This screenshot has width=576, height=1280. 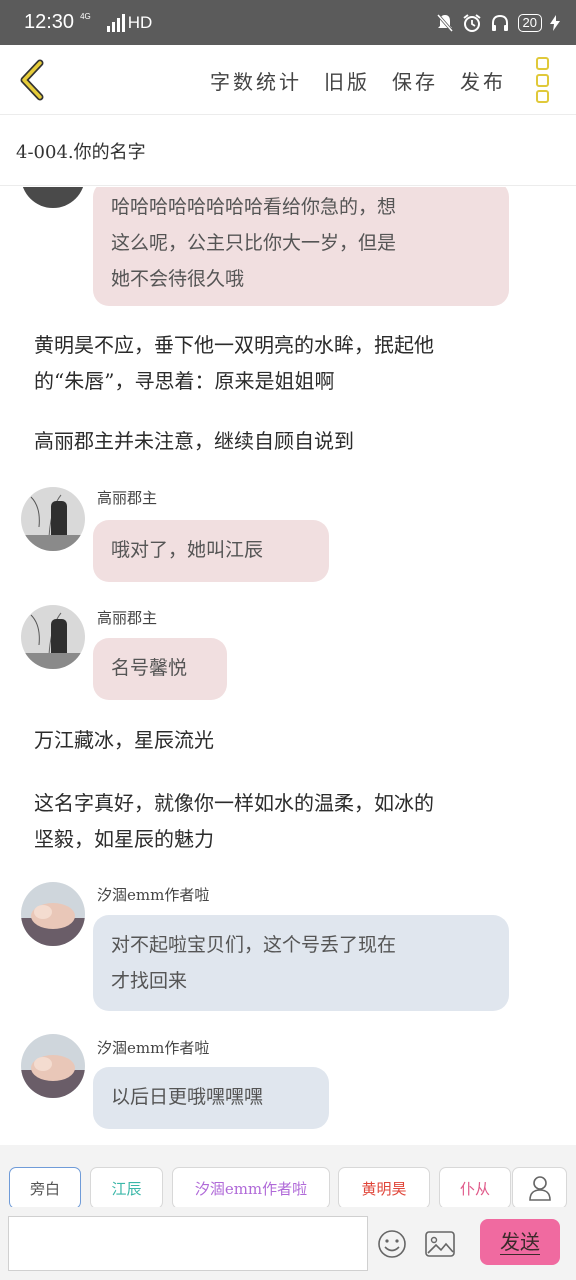 What do you see at coordinates (288, 151) in the screenshot?
I see `chapter-title-bar: 4-004.你的名字` at bounding box center [288, 151].